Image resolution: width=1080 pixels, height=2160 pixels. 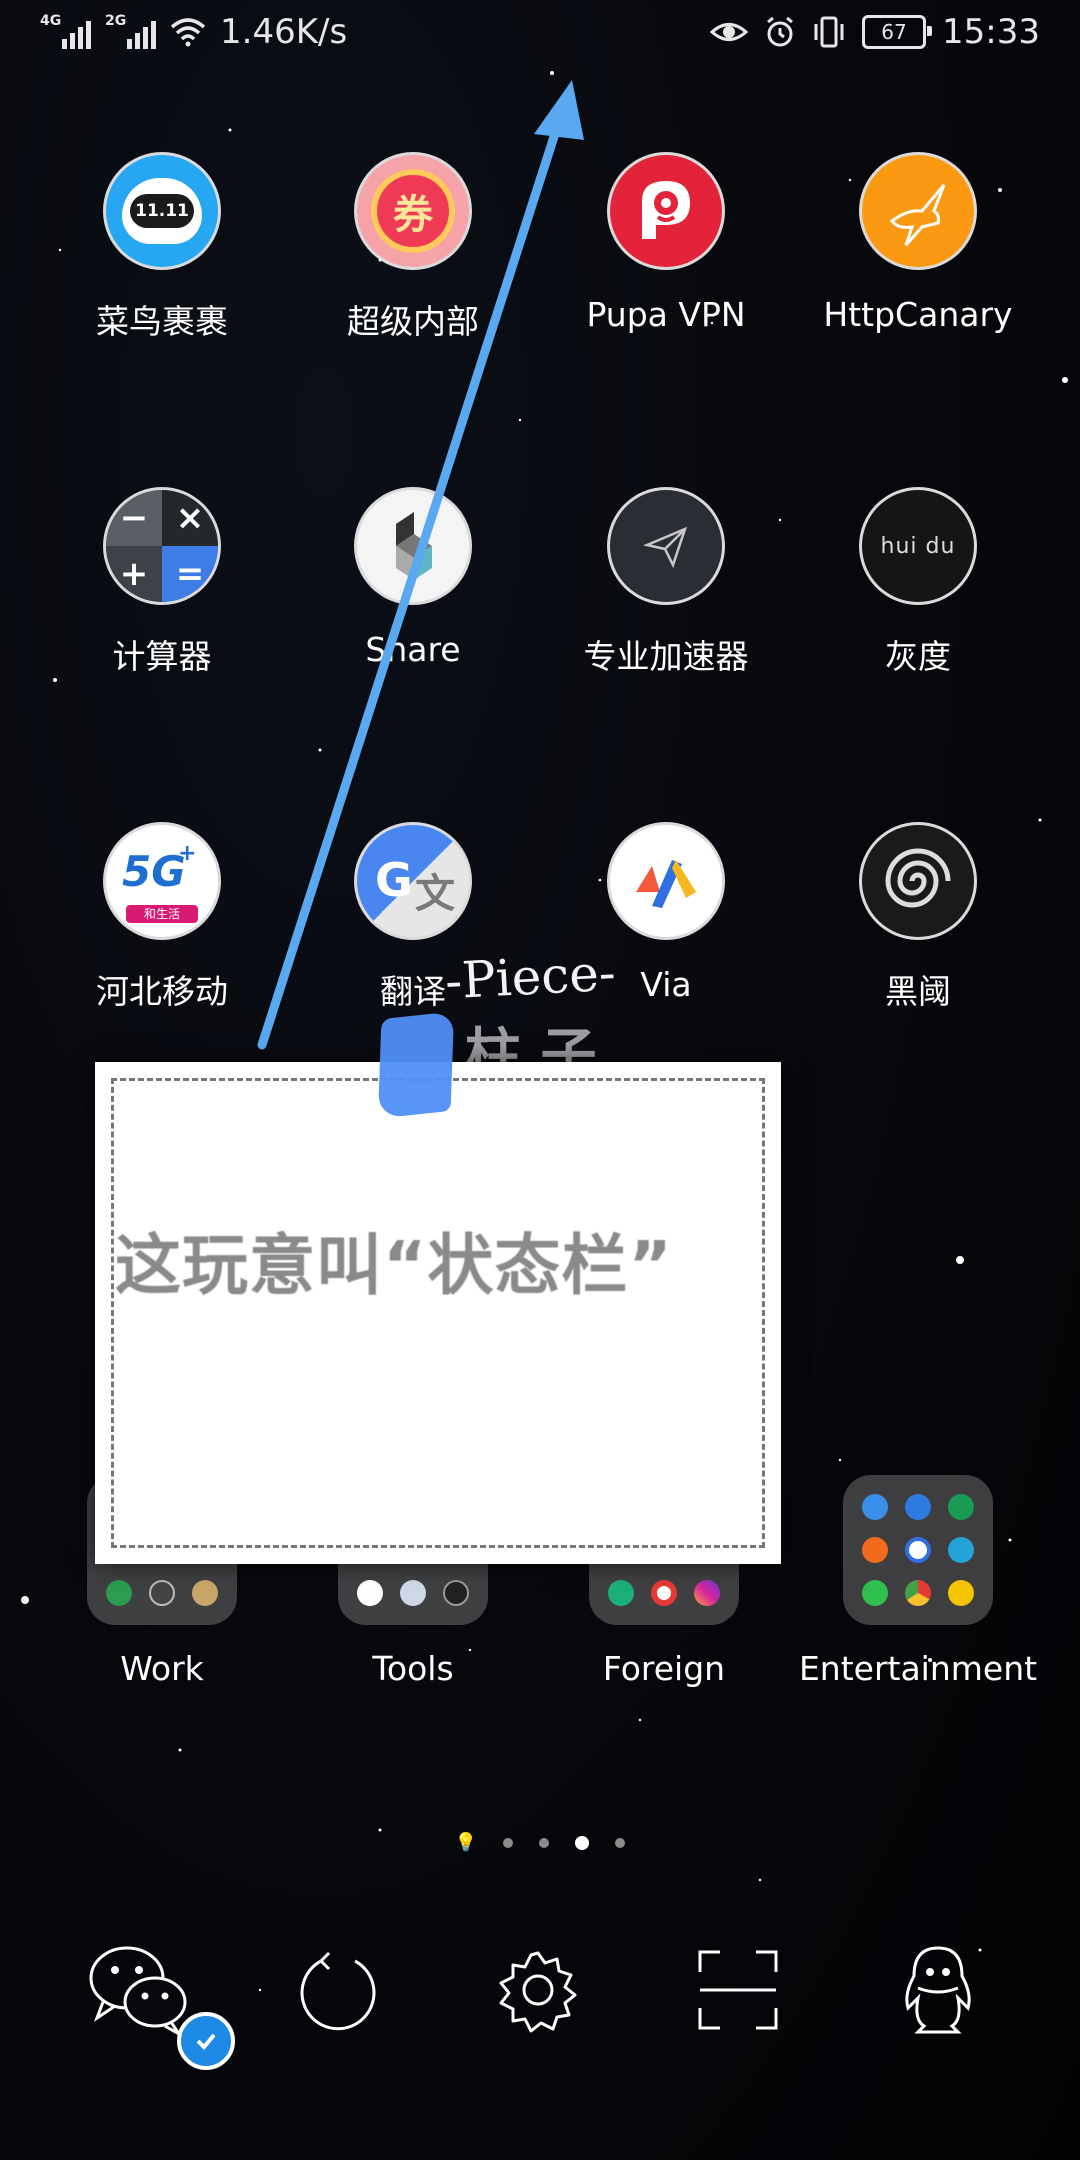 I want to click on qq-button, so click(x=938, y=1990).